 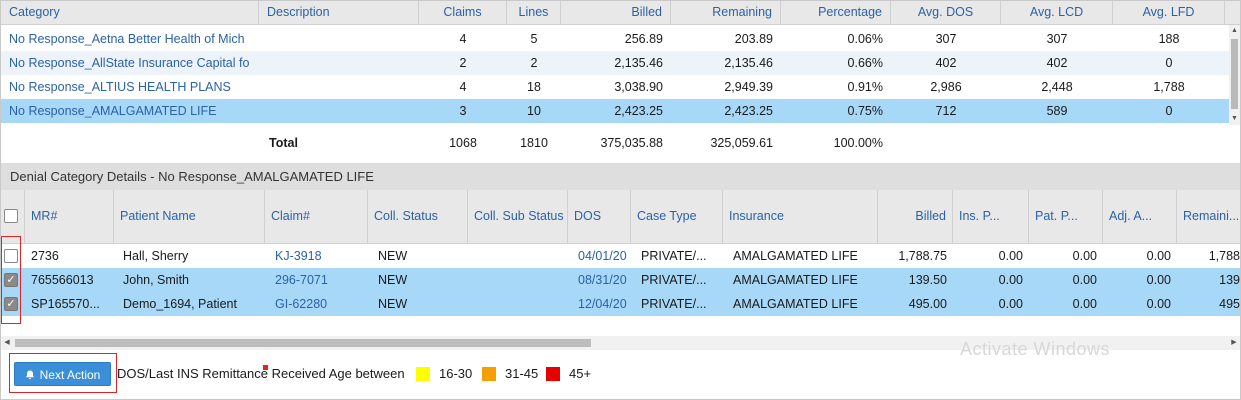 What do you see at coordinates (318, 280) in the screenshot?
I see `claim-link: 296-7071` at bounding box center [318, 280].